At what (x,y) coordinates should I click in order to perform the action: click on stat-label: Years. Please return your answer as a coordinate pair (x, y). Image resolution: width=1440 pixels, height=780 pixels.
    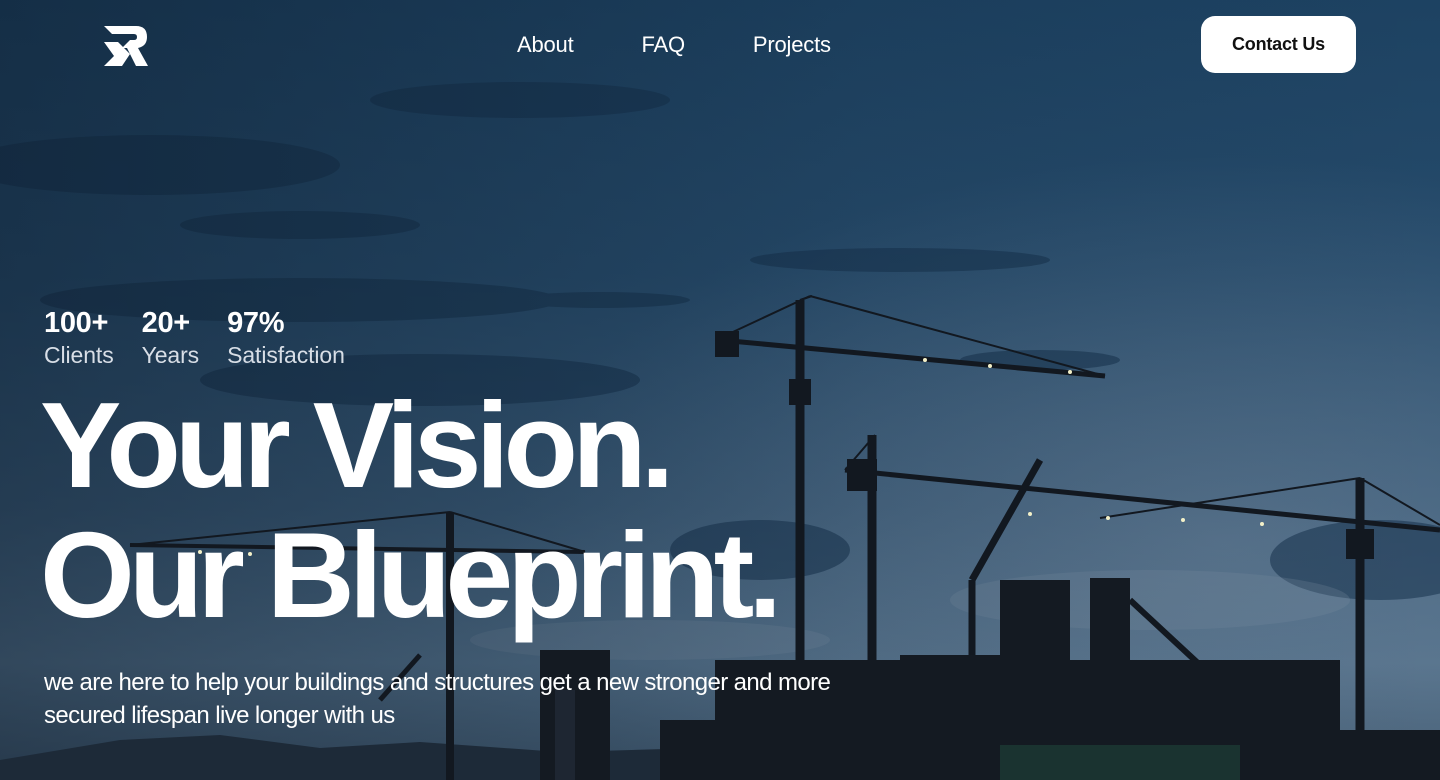
    Looking at the image, I should click on (170, 355).